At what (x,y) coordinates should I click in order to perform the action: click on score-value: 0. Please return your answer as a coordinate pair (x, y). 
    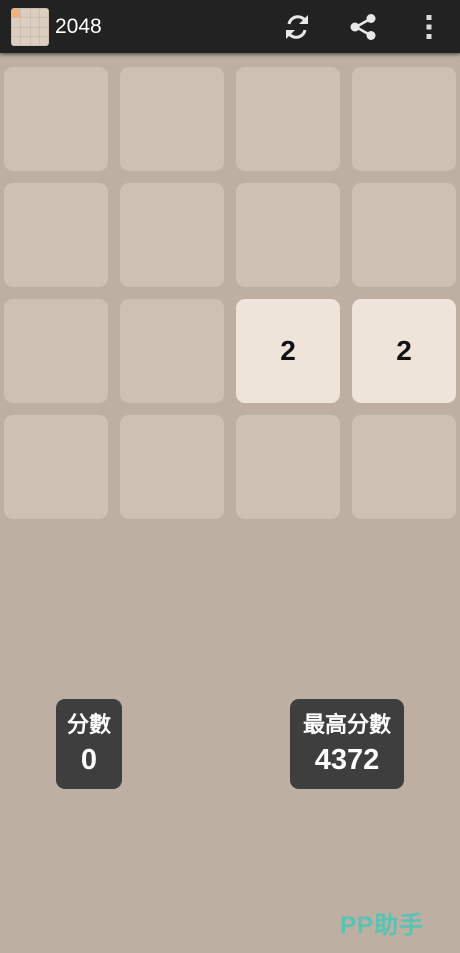
    Looking at the image, I should click on (89, 760).